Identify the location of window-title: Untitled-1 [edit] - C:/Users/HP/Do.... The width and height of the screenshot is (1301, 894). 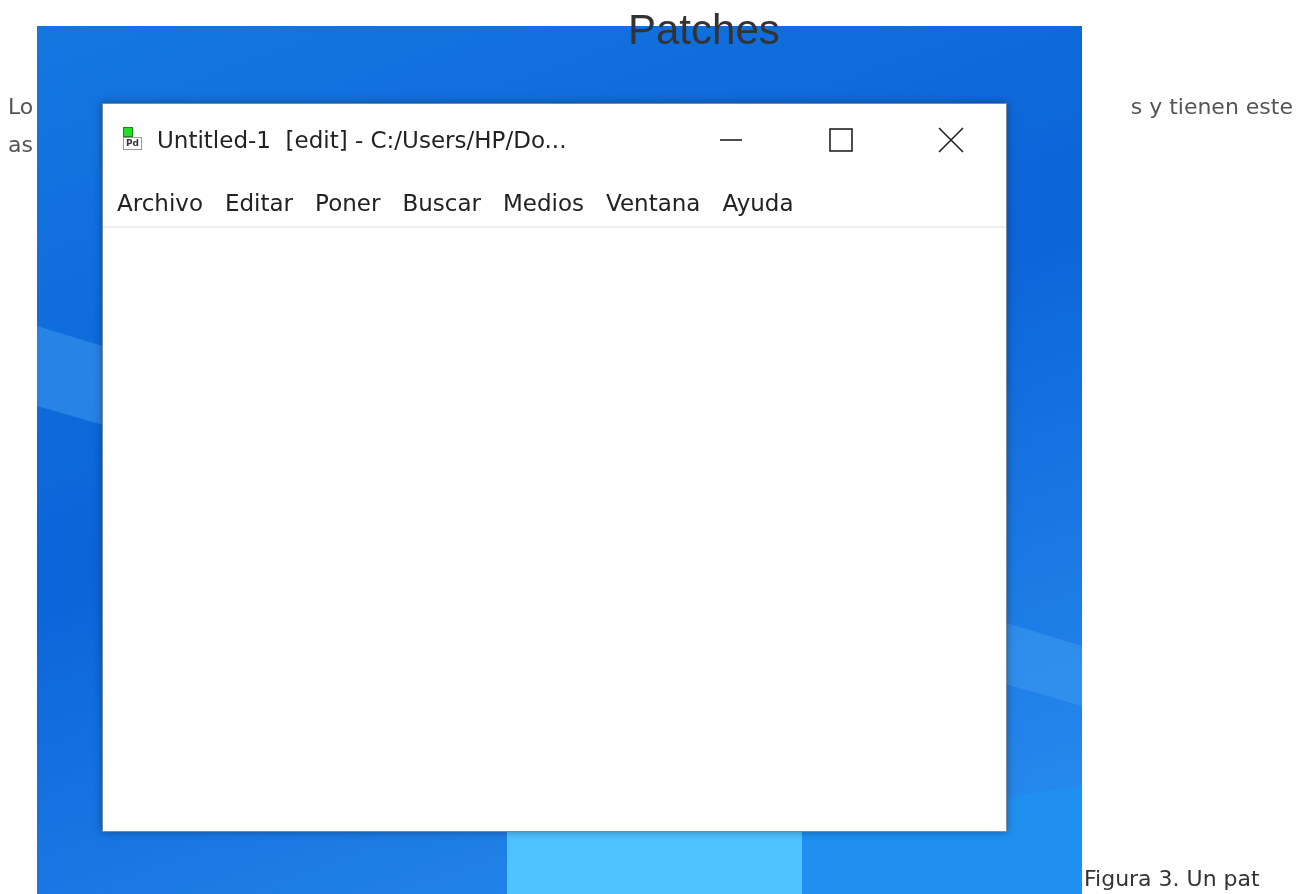
(362, 140).